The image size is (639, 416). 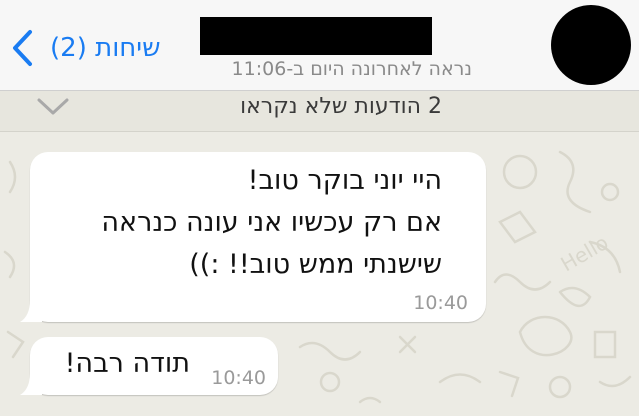 I want to click on message-bubble: תודה רבה! 10:40, so click(x=149, y=366).